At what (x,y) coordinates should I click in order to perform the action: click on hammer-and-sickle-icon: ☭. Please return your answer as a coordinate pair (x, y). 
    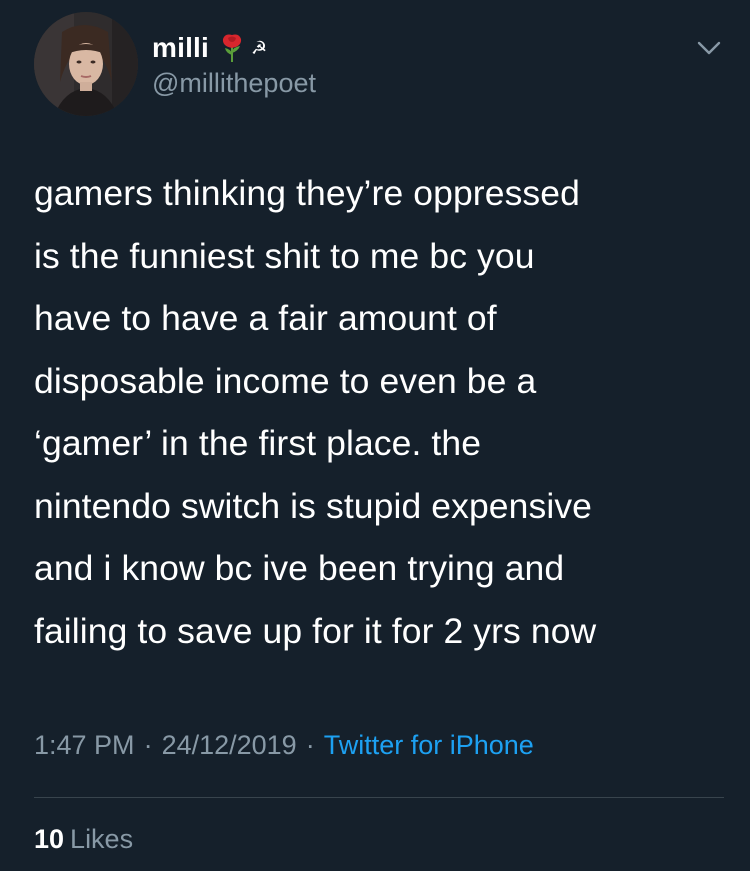
    Looking at the image, I should click on (259, 48).